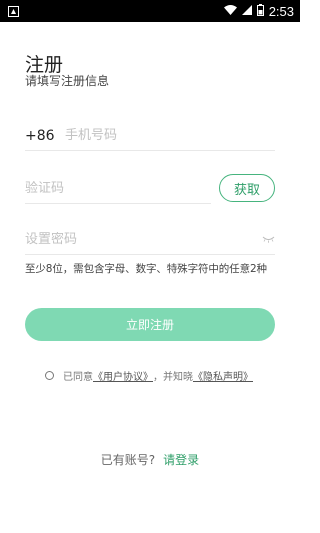  Describe the element at coordinates (173, 377) in the screenshot. I see `agreement-middle: ，并知晓` at that location.